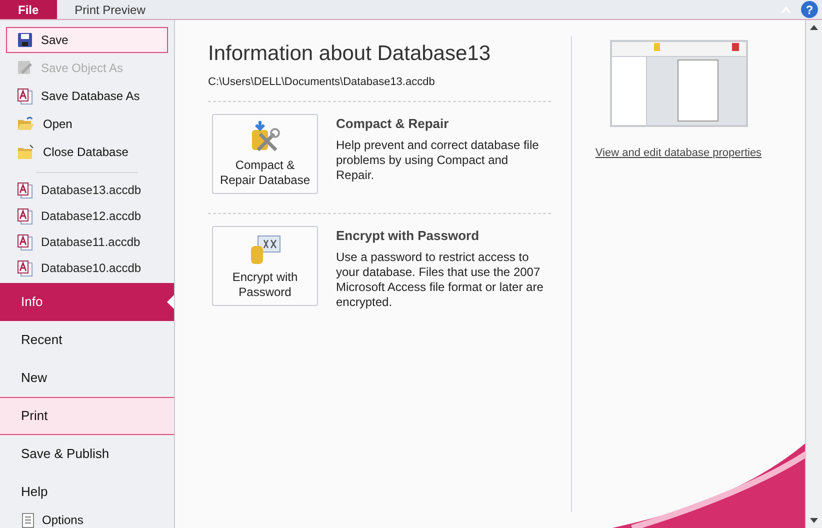 This screenshot has width=822, height=528. I want to click on recent-file-item: Database12.accdb, so click(87, 216).